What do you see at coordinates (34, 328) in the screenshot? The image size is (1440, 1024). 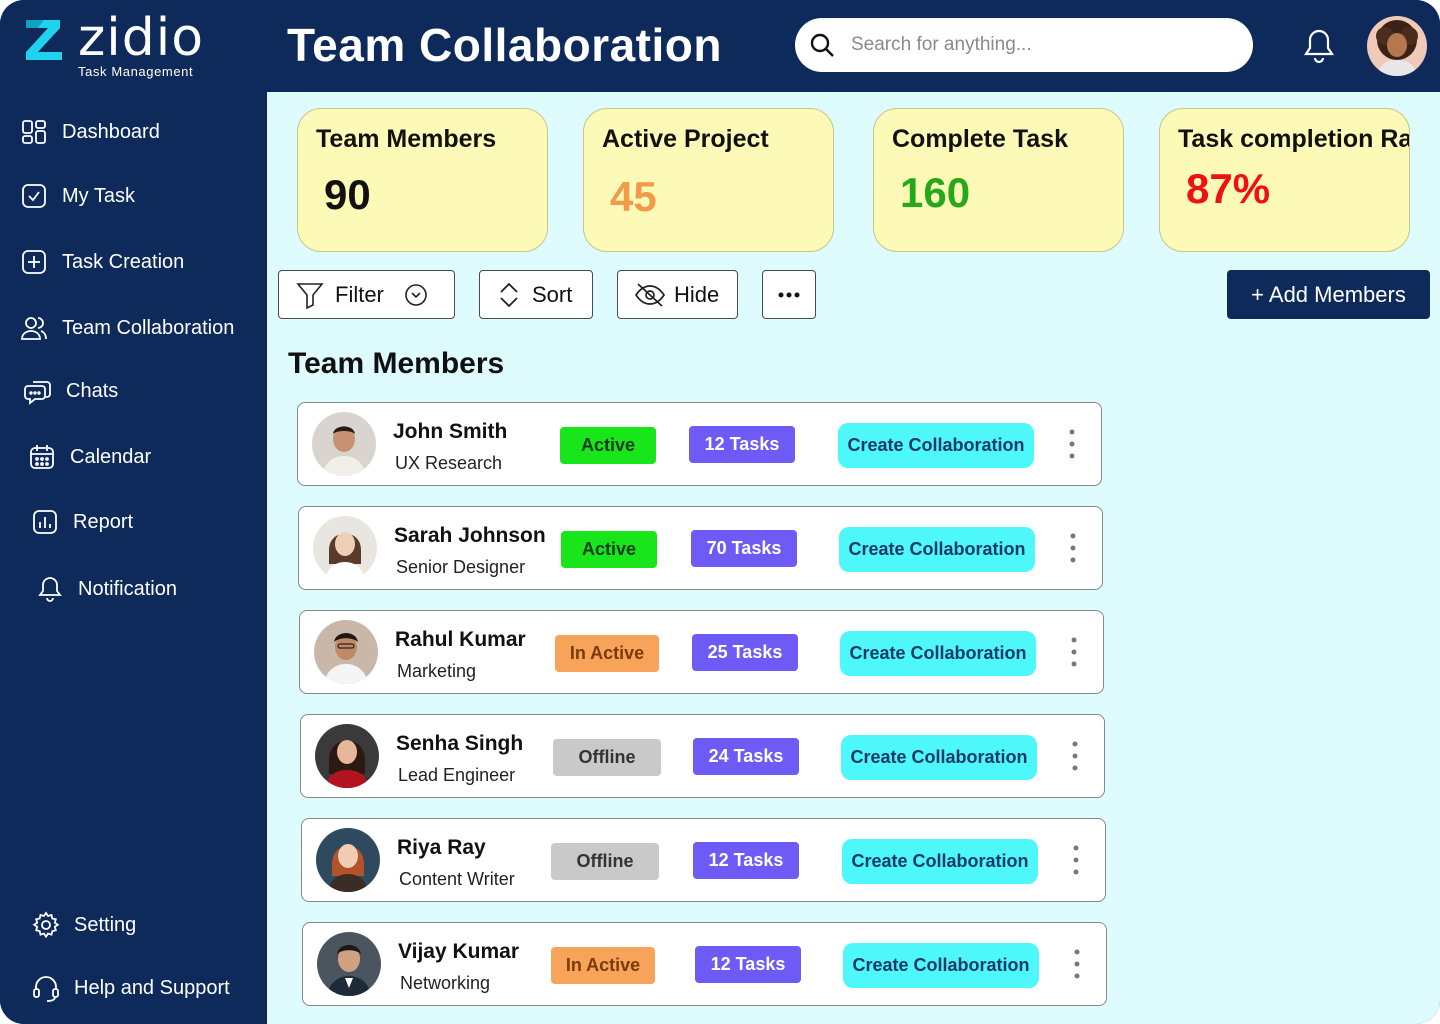 I see `users-icon` at bounding box center [34, 328].